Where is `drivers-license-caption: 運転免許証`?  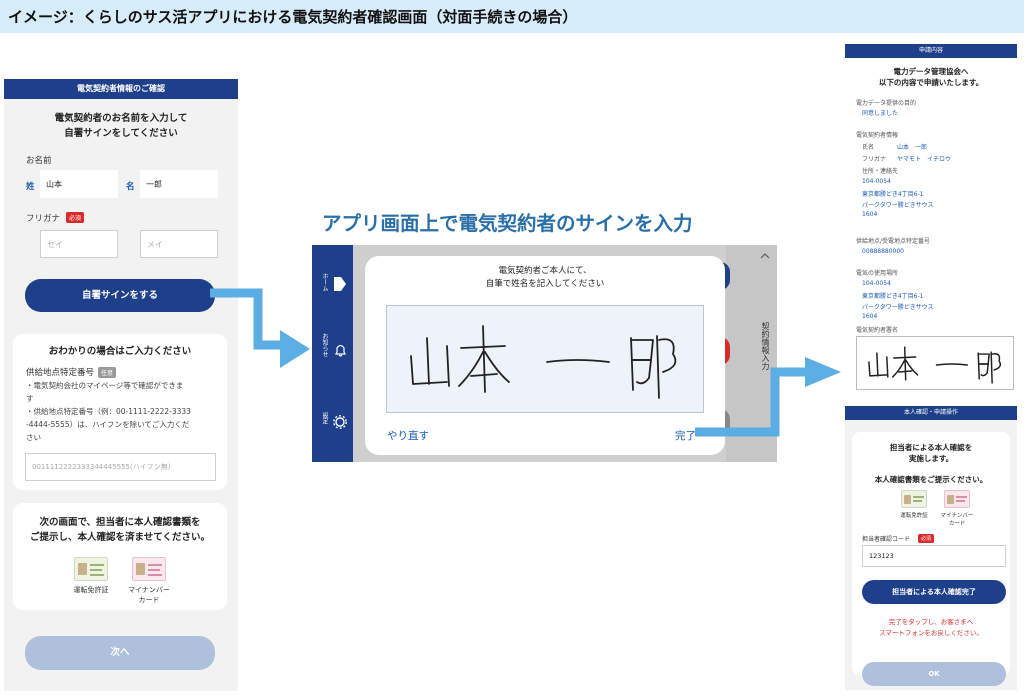
drivers-license-caption: 運転免許証 is located at coordinates (91, 590).